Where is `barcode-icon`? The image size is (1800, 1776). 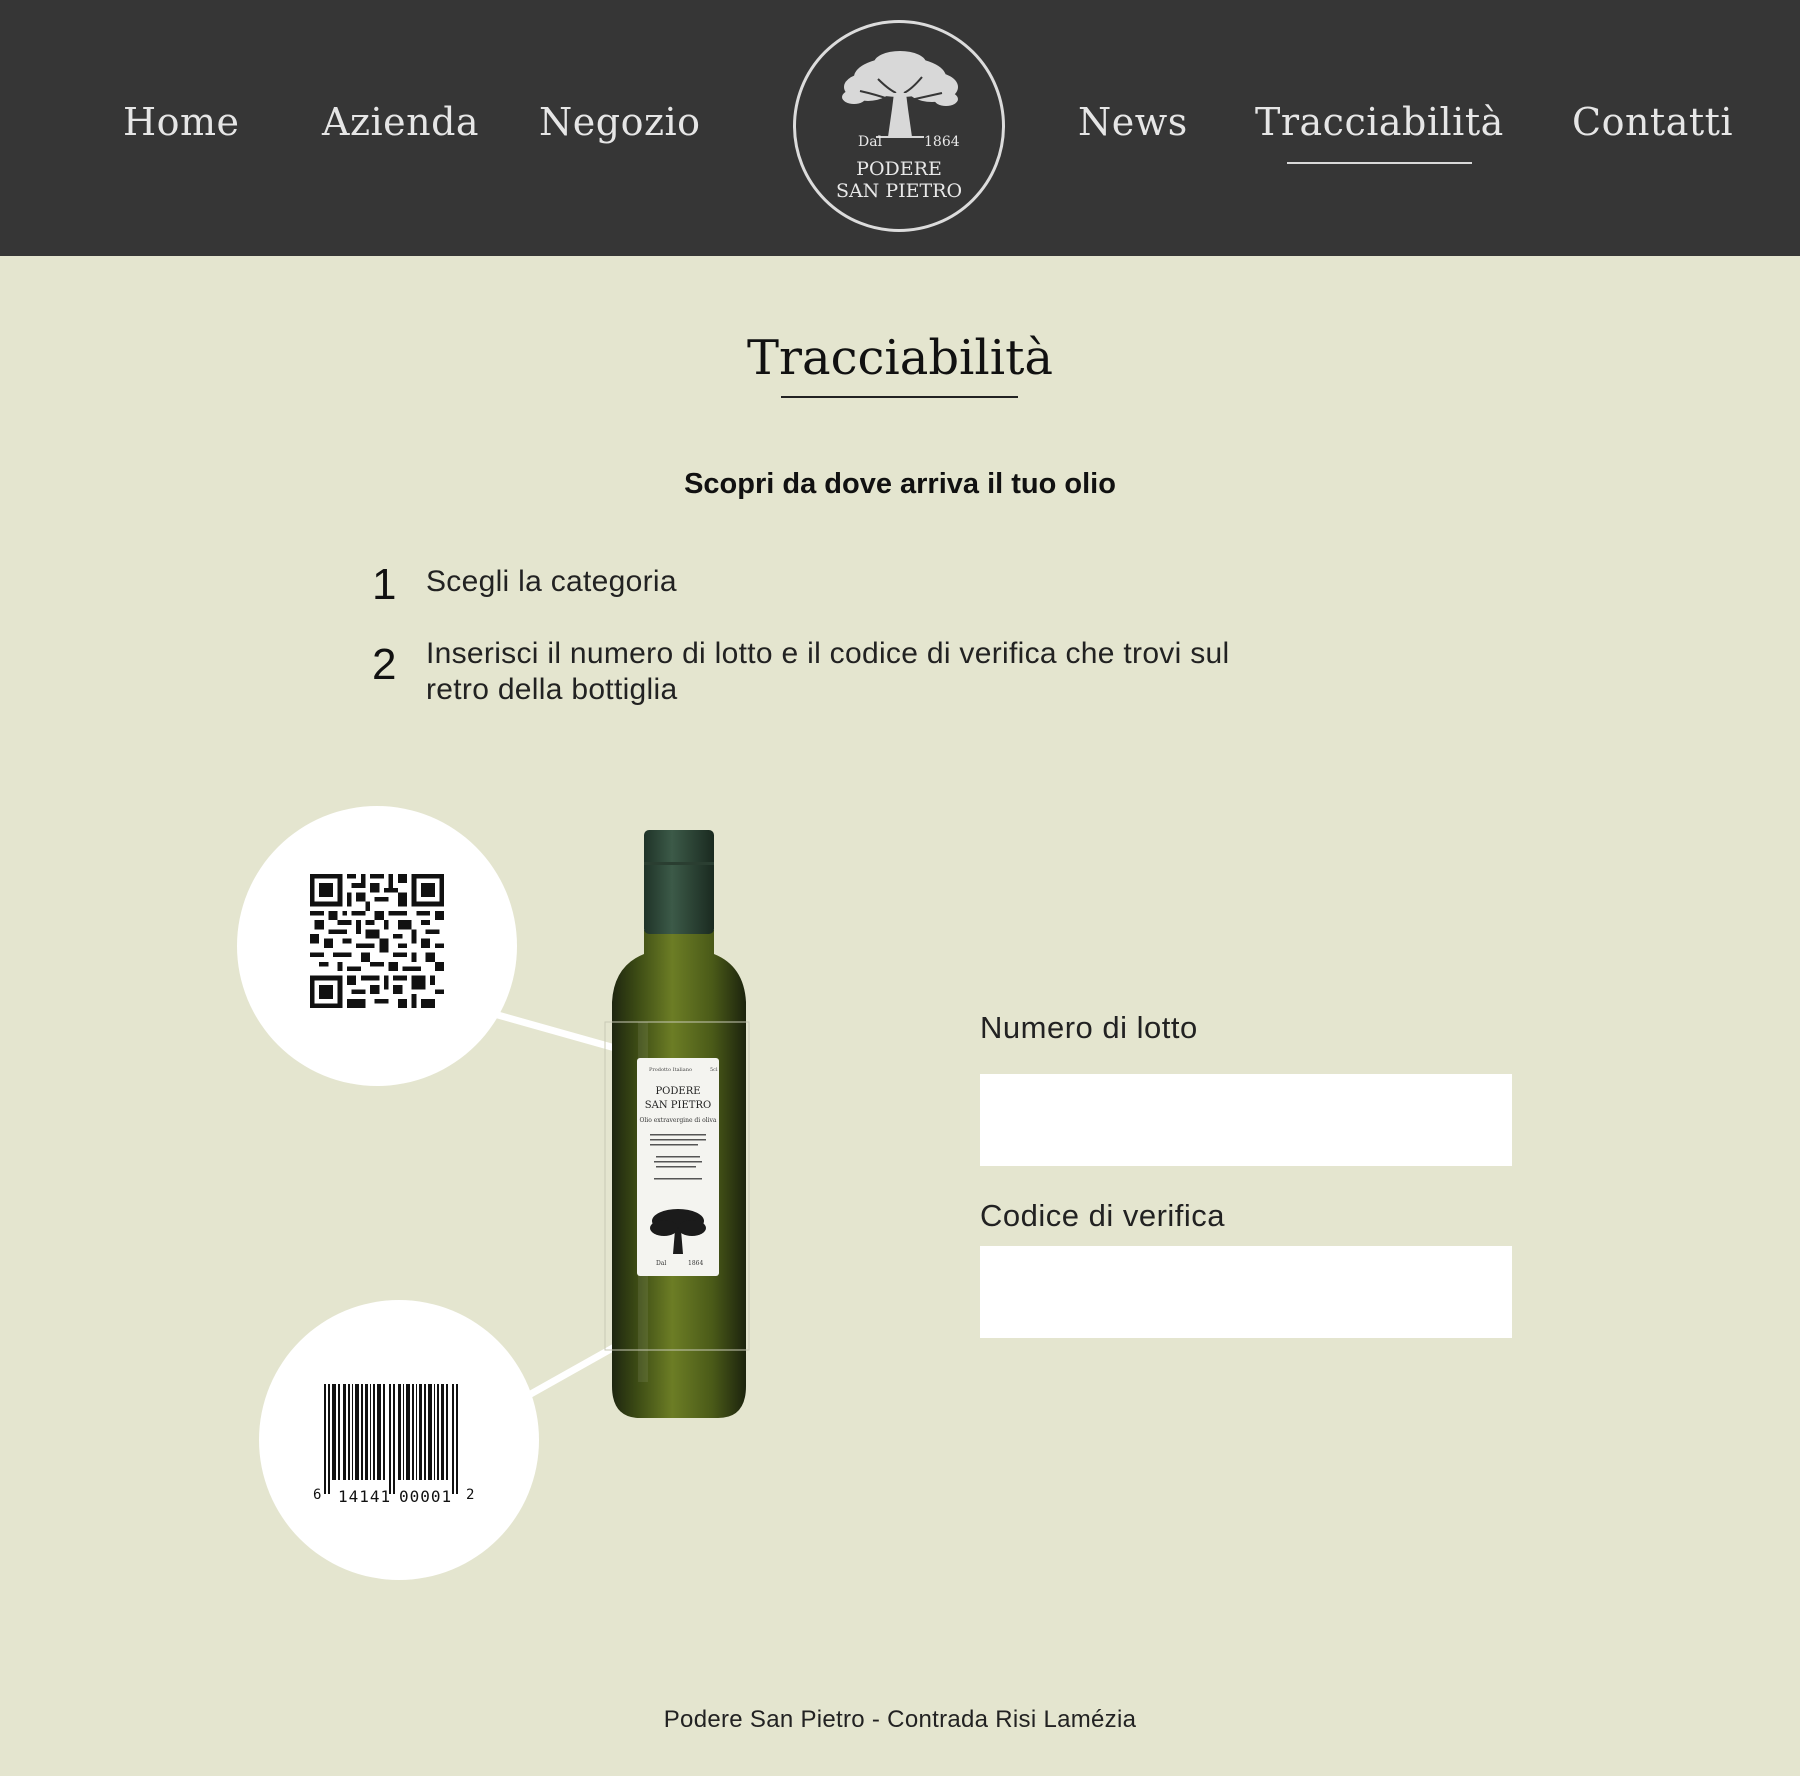 barcode-icon is located at coordinates (391, 1439).